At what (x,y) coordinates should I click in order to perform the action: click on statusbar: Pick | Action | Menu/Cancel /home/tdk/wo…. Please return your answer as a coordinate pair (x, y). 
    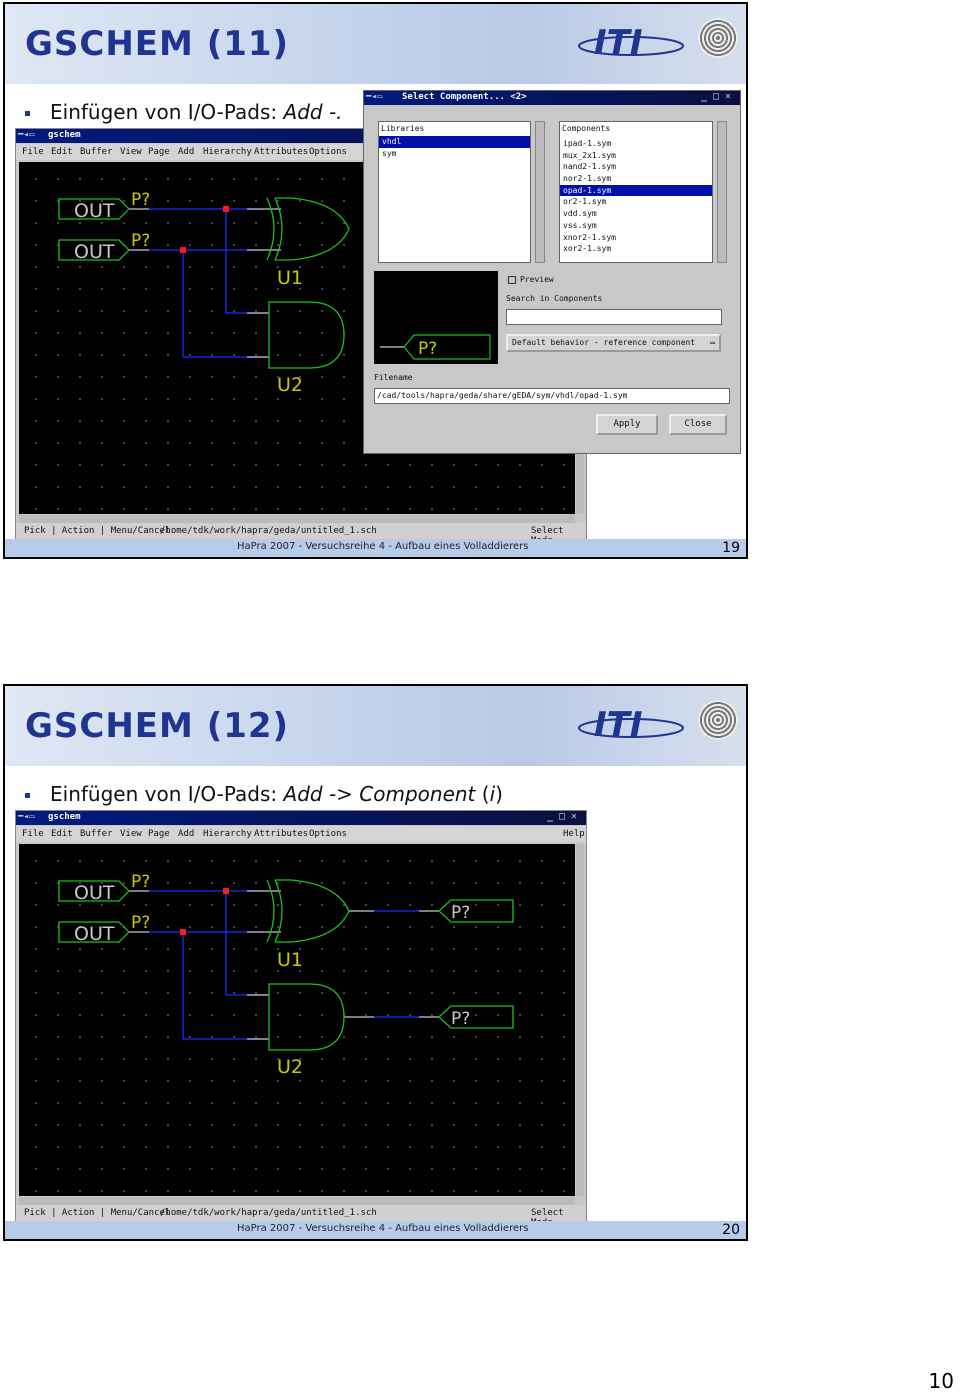
    Looking at the image, I should click on (301, 534).